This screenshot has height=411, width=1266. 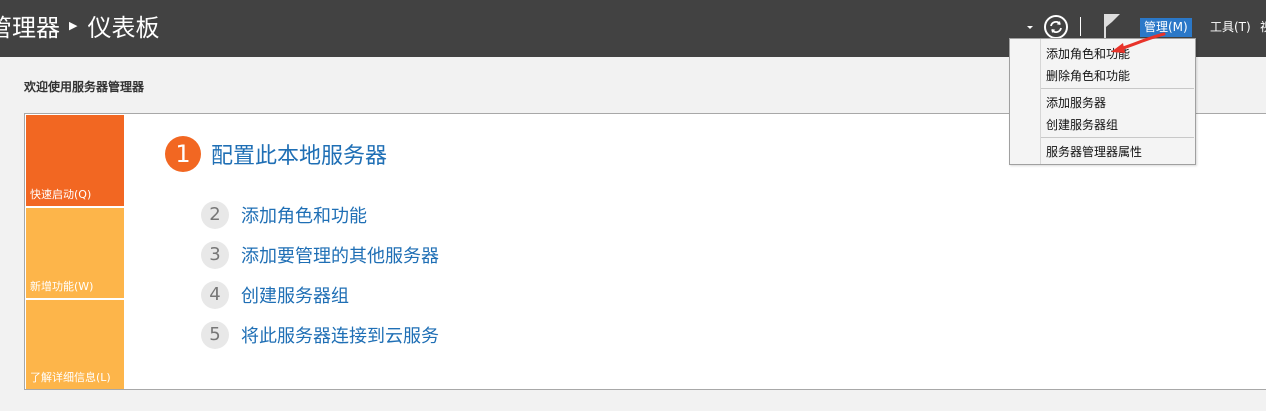 What do you see at coordinates (295, 295) in the screenshot?
I see `step-link: 创建服务器组` at bounding box center [295, 295].